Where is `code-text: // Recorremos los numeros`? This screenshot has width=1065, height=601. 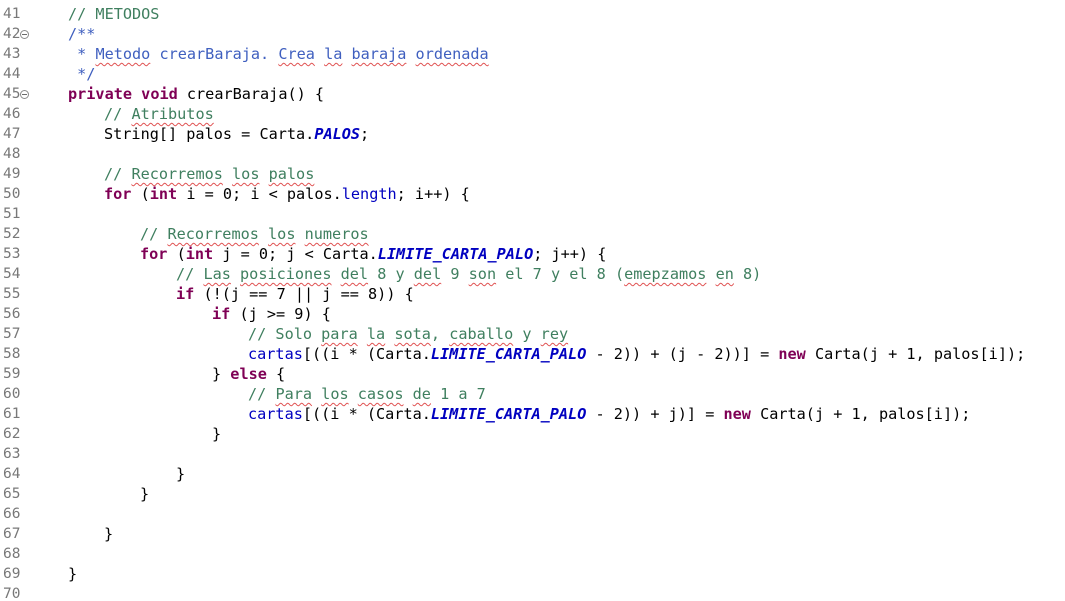 code-text: // Recorremos los numeros is located at coordinates (254, 234).